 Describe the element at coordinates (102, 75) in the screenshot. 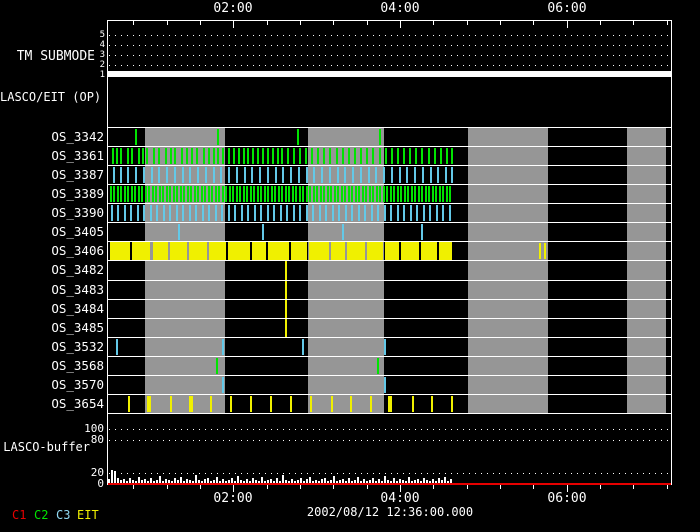

I see `tm-submode-ytick-label: 1` at that location.